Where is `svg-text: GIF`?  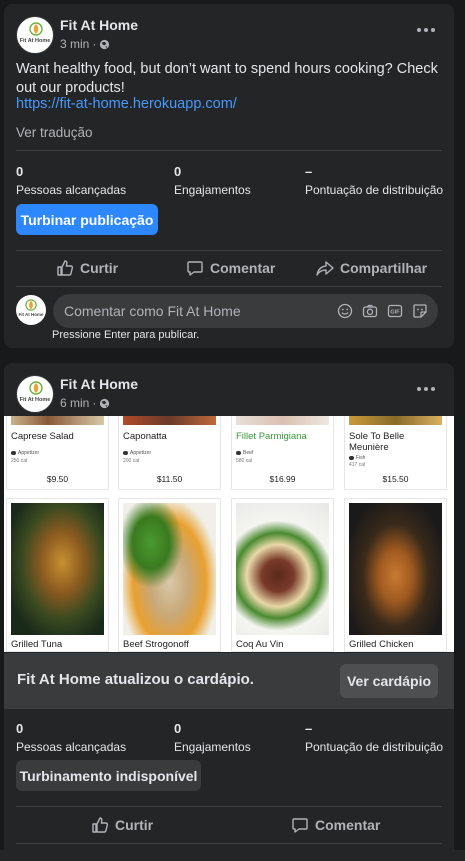
svg-text: GIF is located at coordinates (395, 313).